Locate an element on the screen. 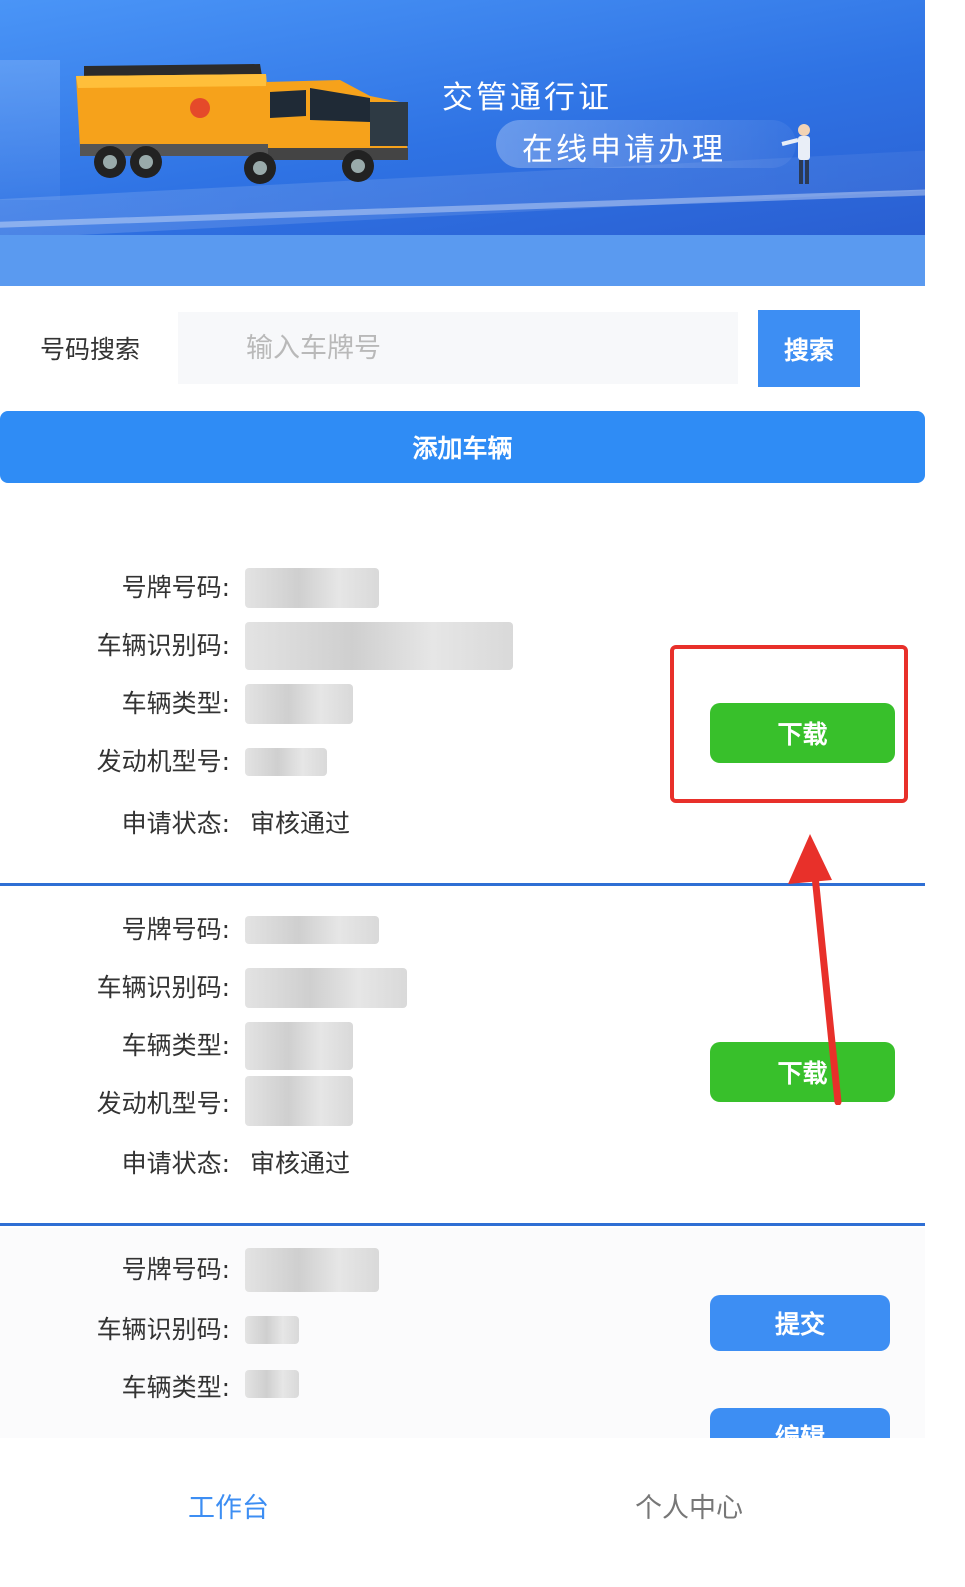 The width and height of the screenshot is (965, 1587). submit-button: 提交 is located at coordinates (800, 1323).